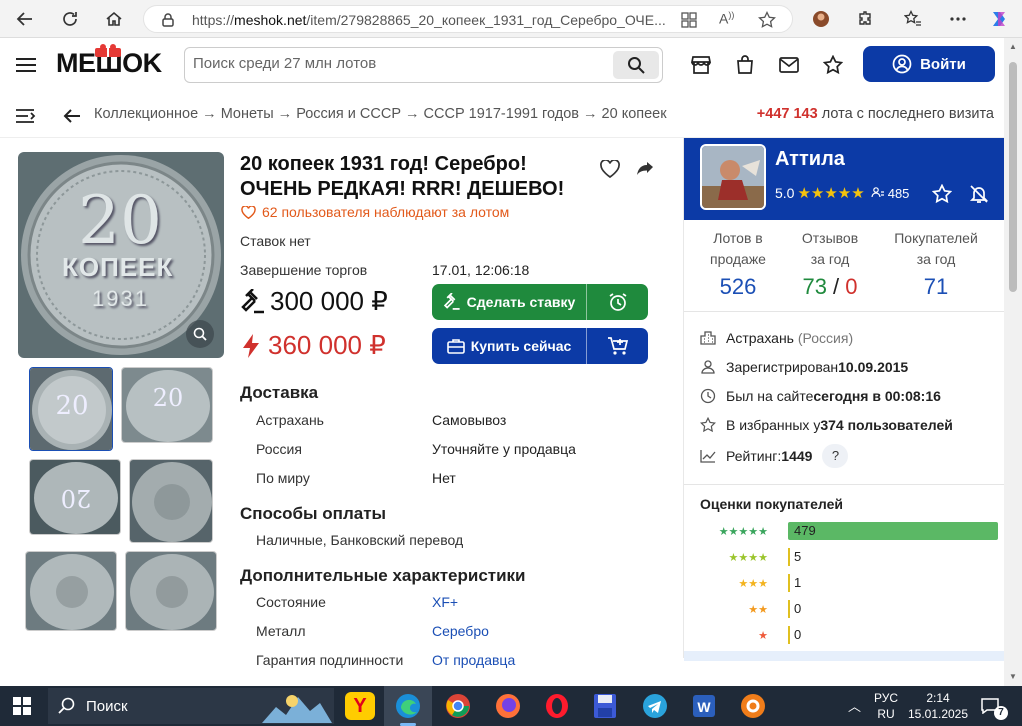  Describe the element at coordinates (745, 65) in the screenshot. I see `shopping-bag-icon` at that location.